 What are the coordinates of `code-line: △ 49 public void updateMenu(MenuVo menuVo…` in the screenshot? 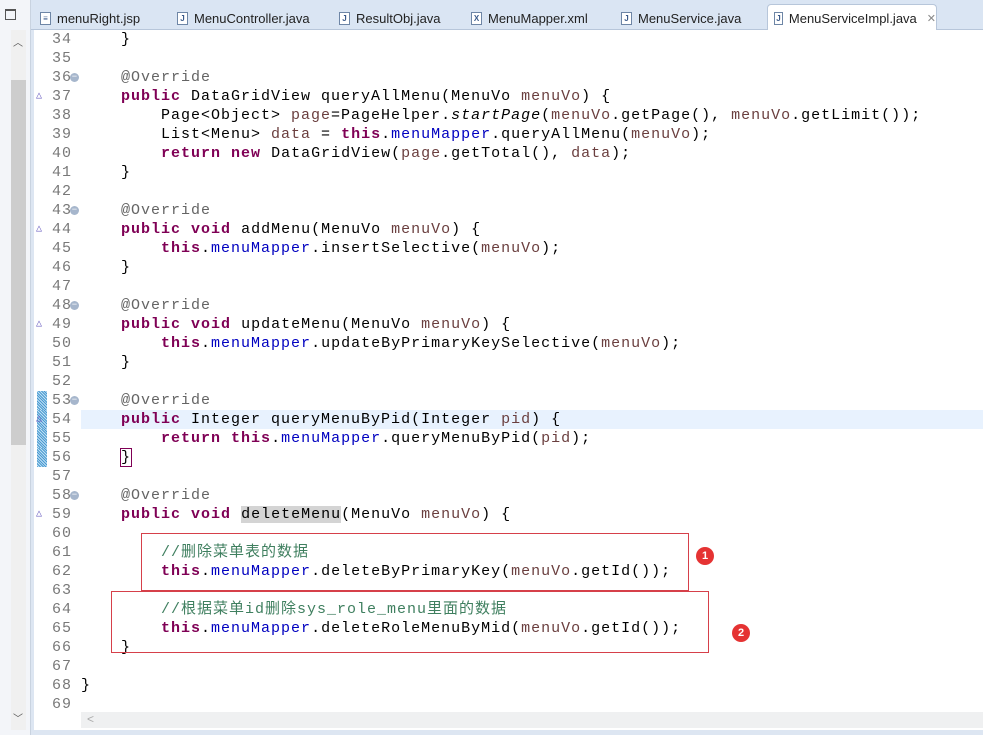 It's located at (508, 324).